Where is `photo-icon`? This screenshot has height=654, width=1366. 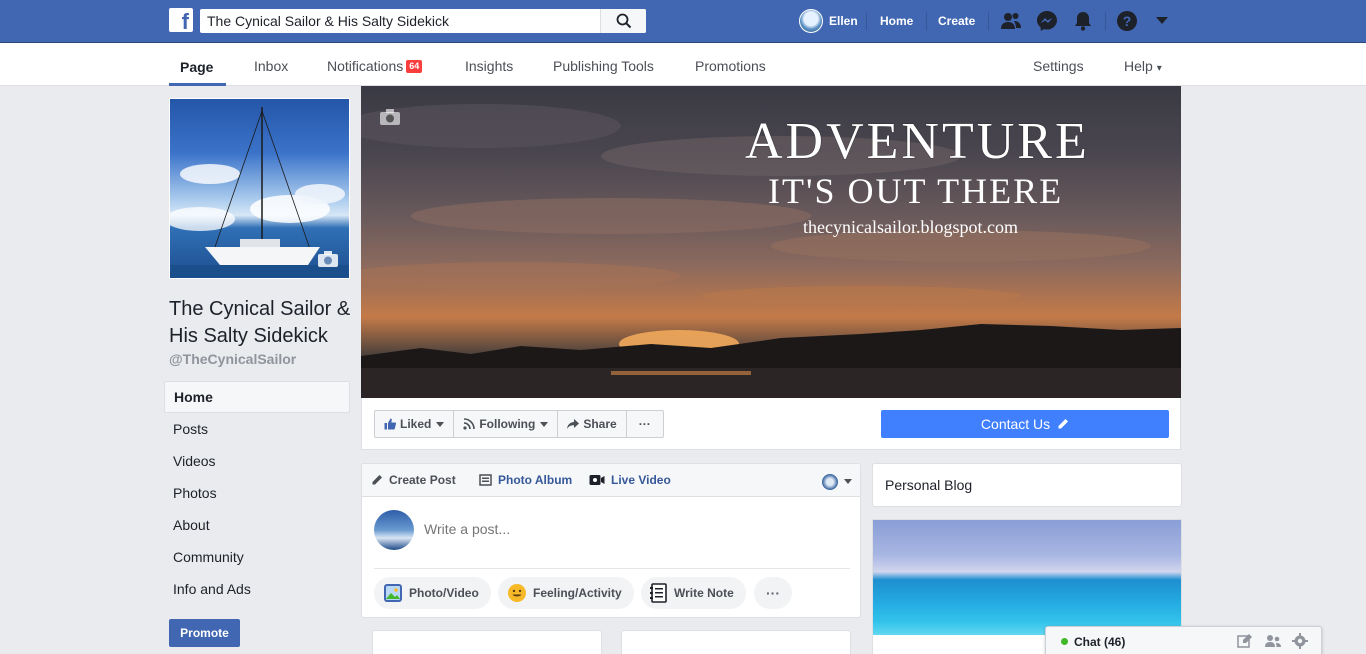
photo-icon is located at coordinates (393, 593).